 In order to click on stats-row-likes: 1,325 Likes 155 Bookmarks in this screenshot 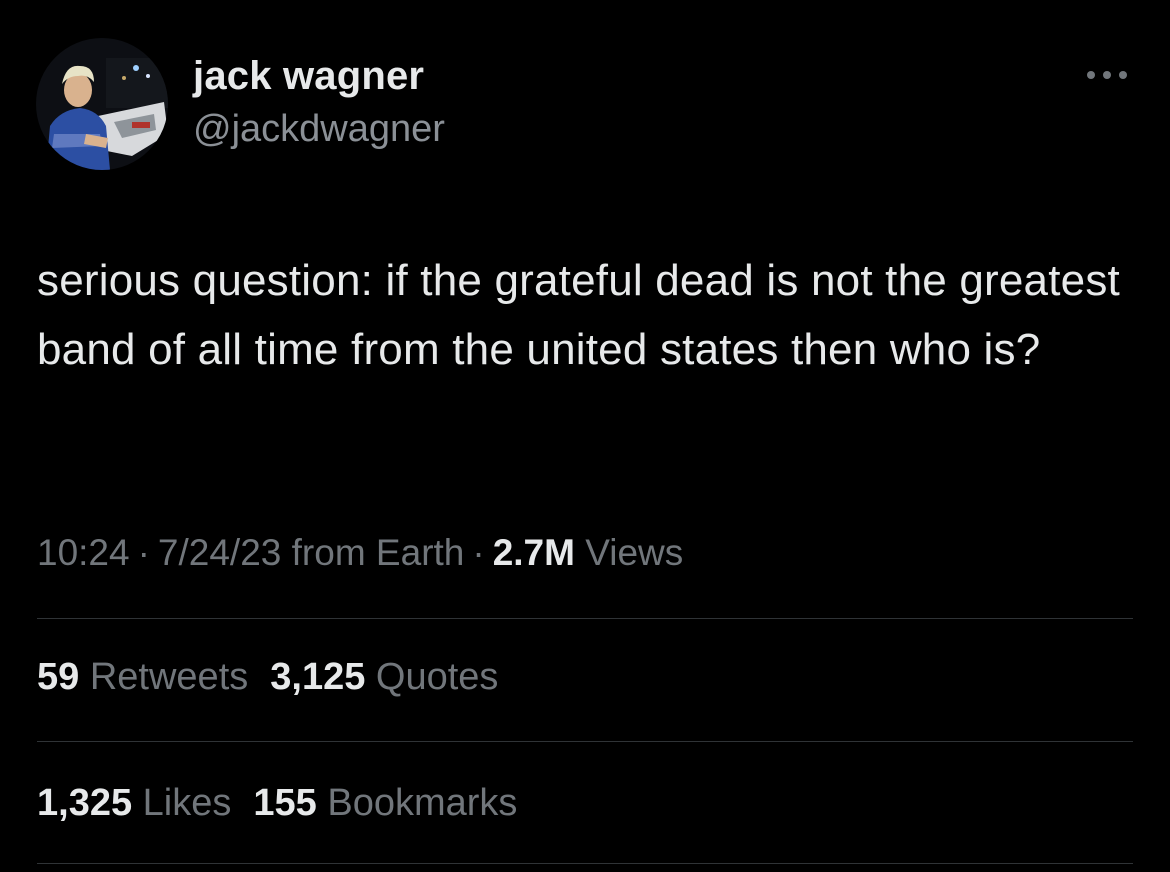, I will do `click(288, 803)`.